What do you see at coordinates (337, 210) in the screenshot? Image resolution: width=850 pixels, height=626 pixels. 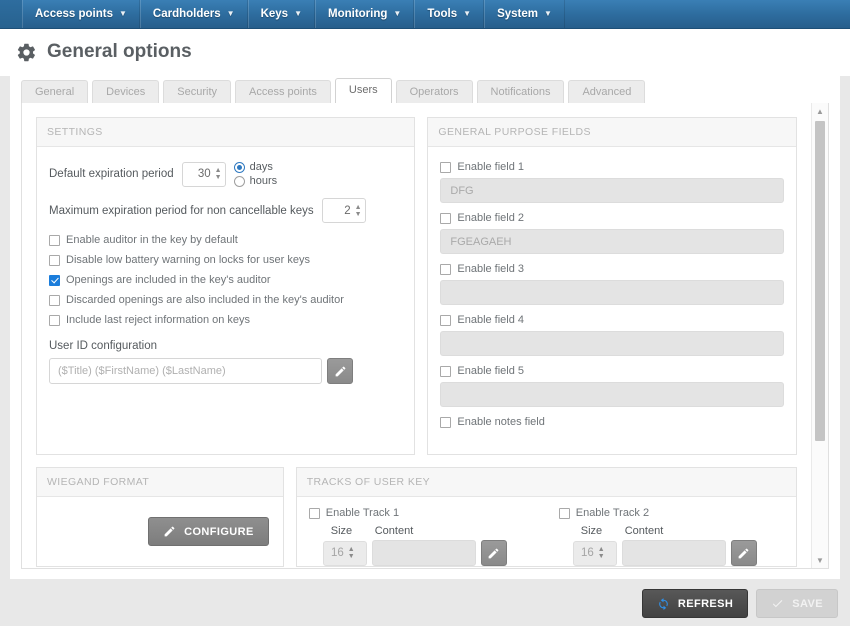 I see `max-expiration-input` at bounding box center [337, 210].